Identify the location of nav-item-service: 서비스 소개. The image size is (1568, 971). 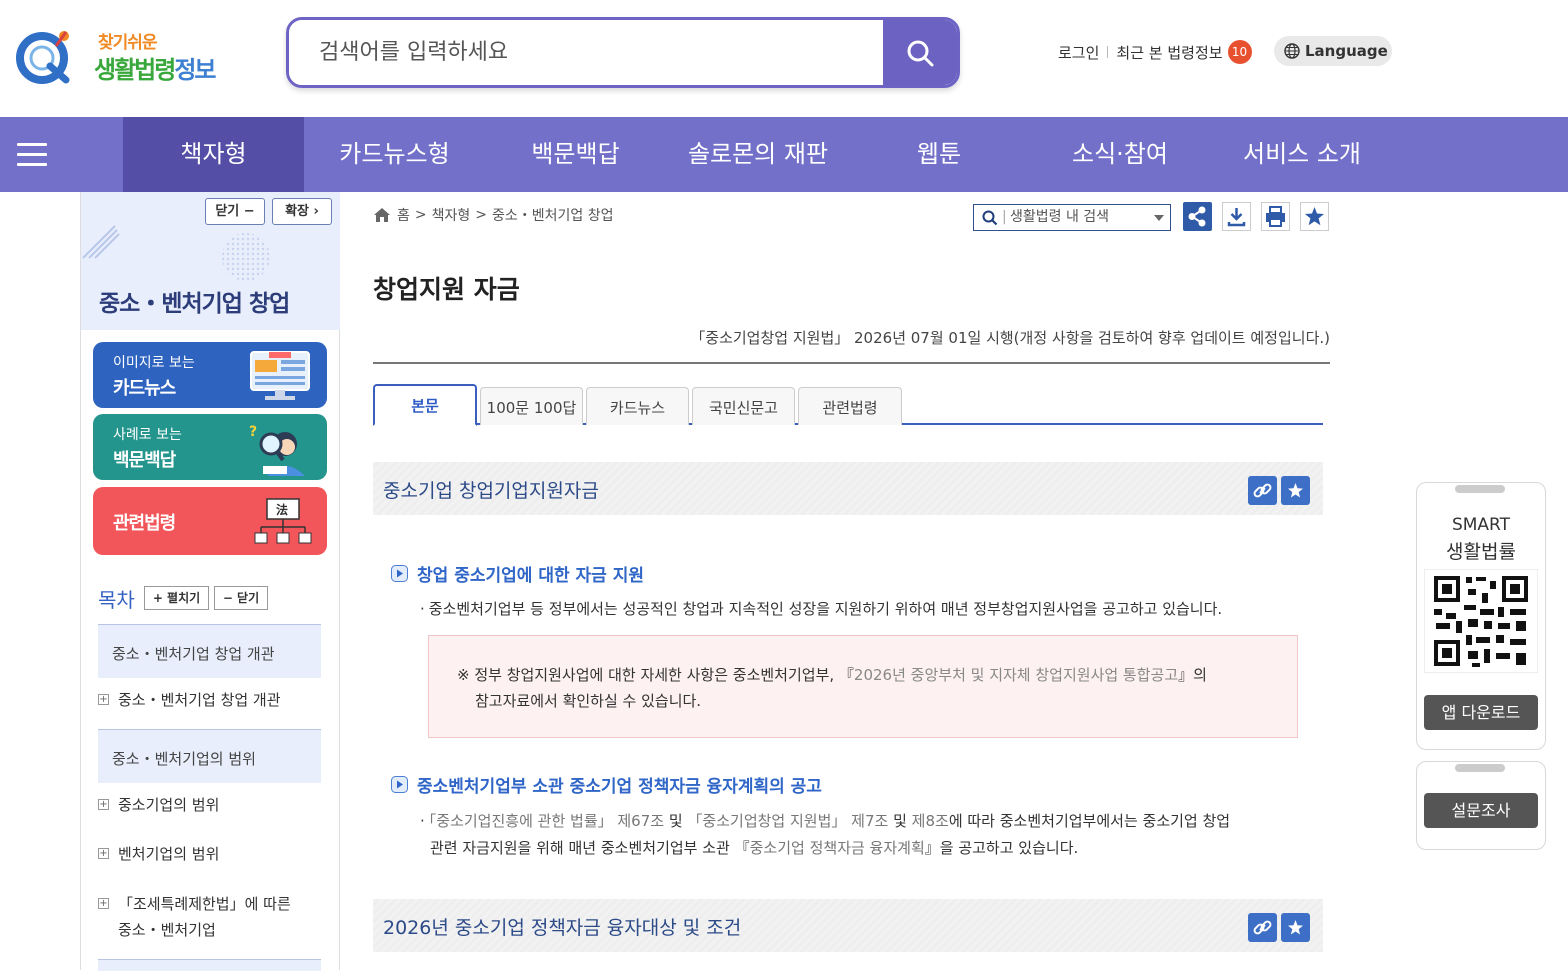
(1302, 154).